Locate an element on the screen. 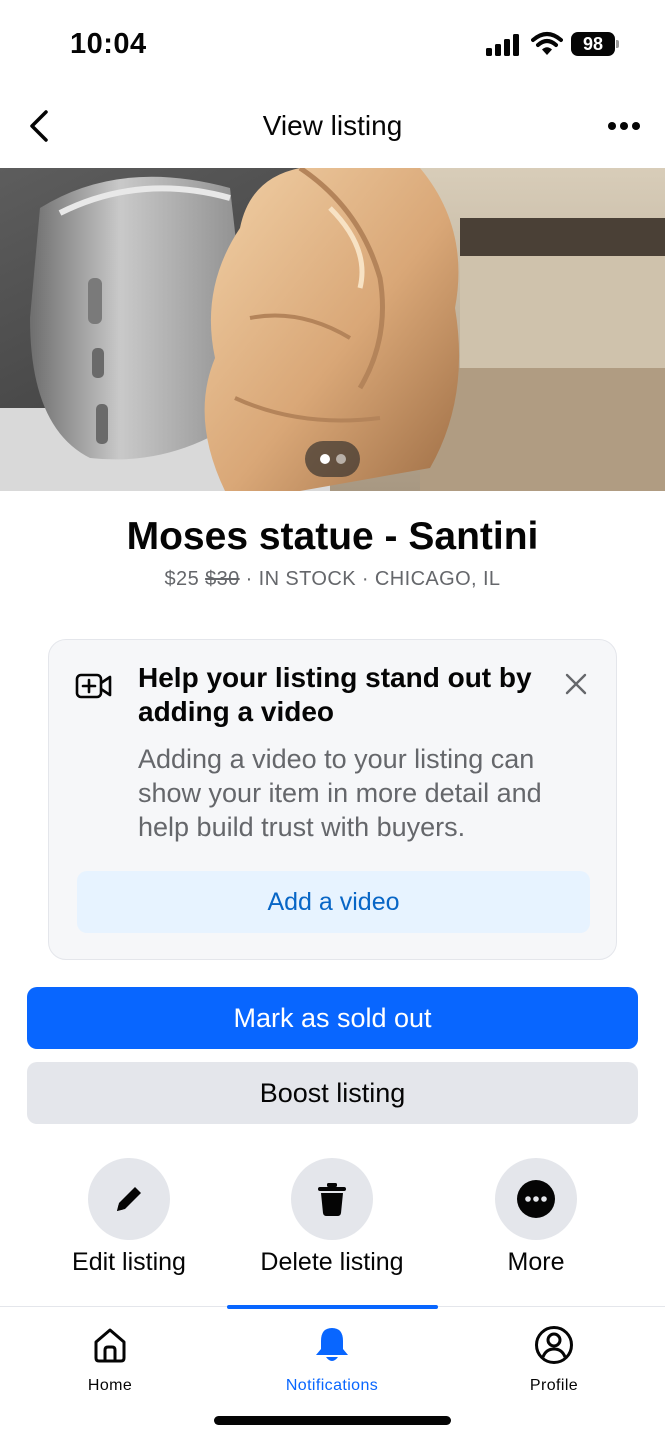 This screenshot has width=665, height=1440. tab-notifications-label: Notifications is located at coordinates (332, 1385).